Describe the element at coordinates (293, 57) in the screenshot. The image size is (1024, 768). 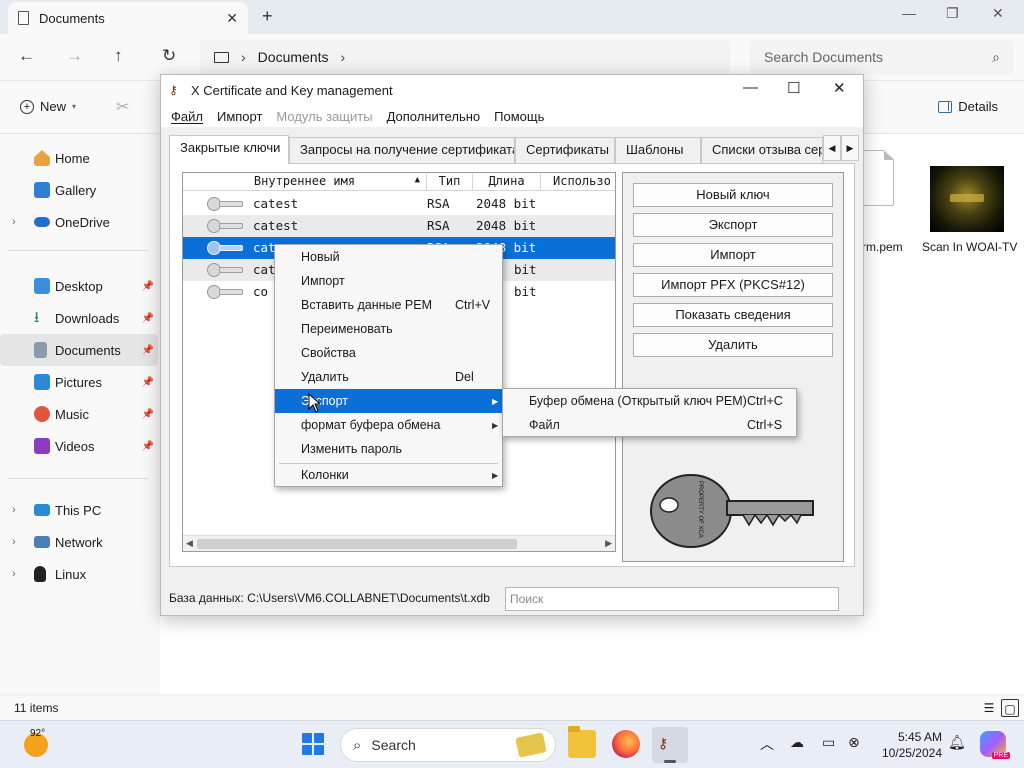
I see `breadcrumb-documents: Documents` at that location.